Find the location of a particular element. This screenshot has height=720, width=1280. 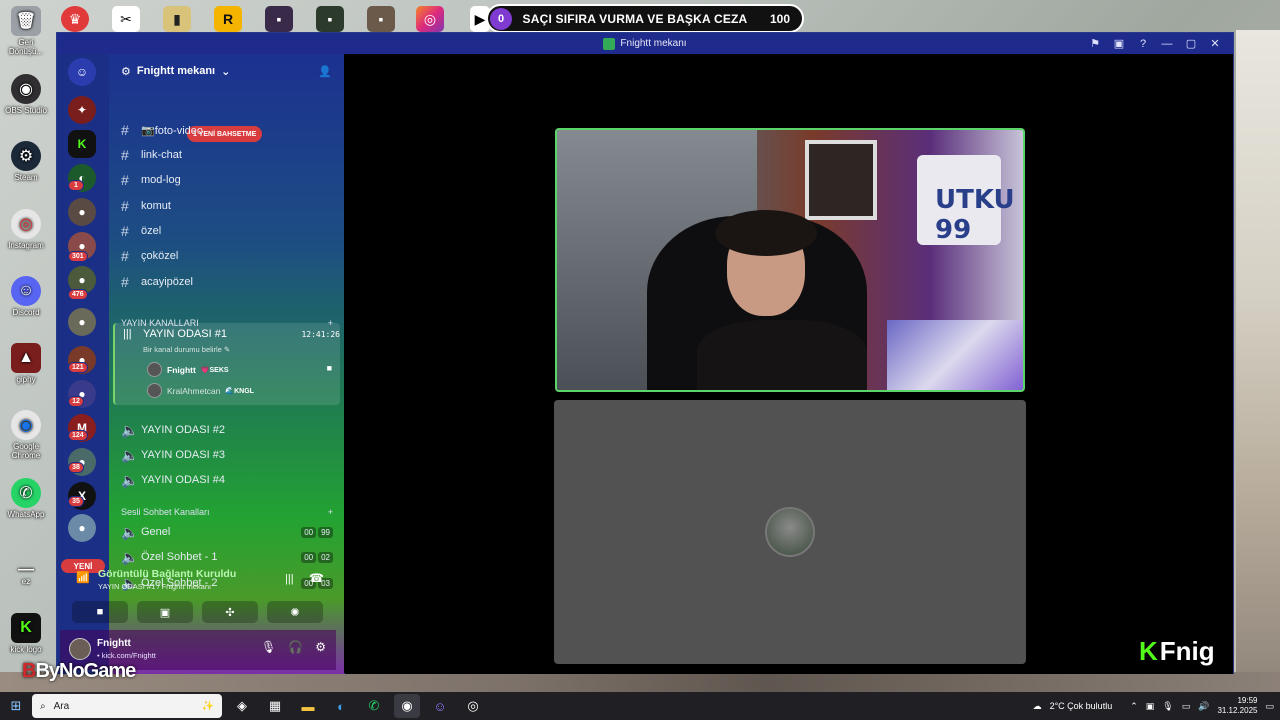

ez-icon: — is located at coordinates (26, 569).